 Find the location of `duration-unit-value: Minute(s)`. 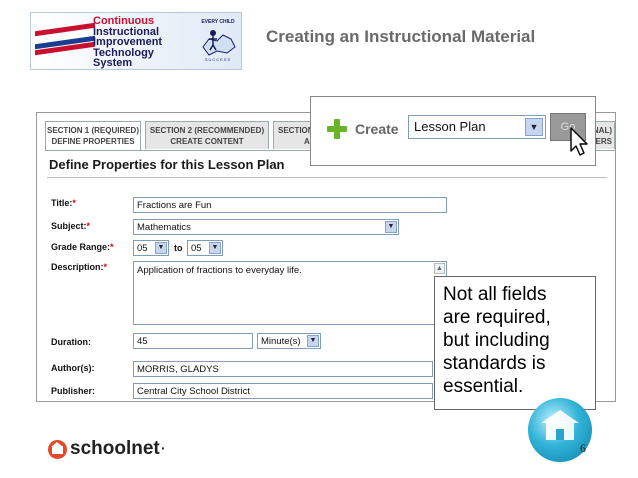

duration-unit-value: Minute(s) is located at coordinates (281, 341).